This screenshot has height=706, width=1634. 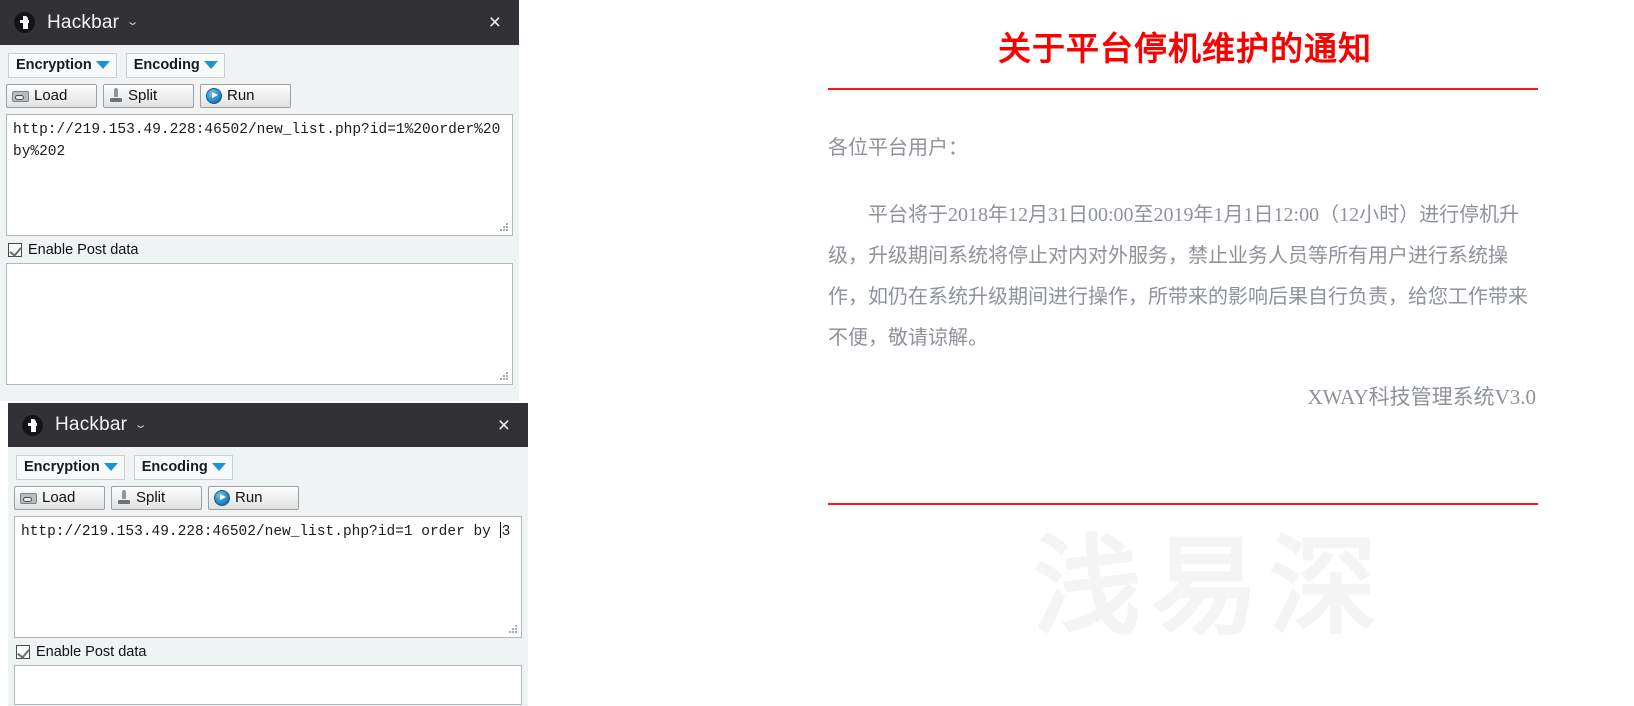 What do you see at coordinates (1421, 397) in the screenshot?
I see `notice-signature: XWAY科技管理系统V3.0` at bounding box center [1421, 397].